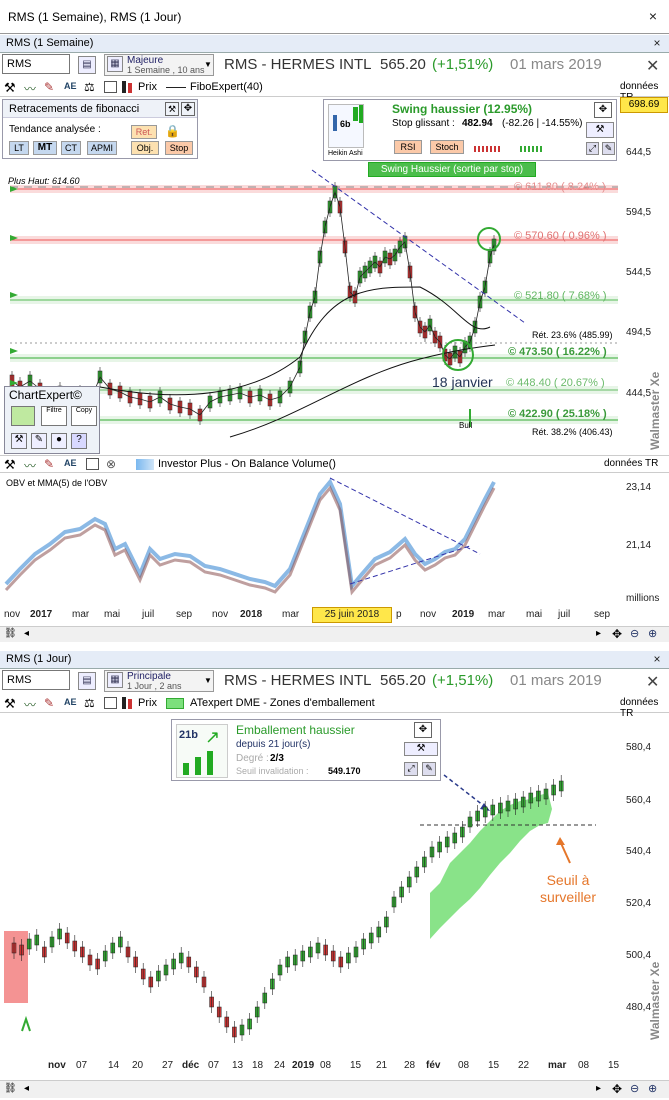 This screenshot has width=669, height=1100. Describe the element at coordinates (657, 659) in the screenshot. I see `close-bottom-panel-button: ×` at that location.